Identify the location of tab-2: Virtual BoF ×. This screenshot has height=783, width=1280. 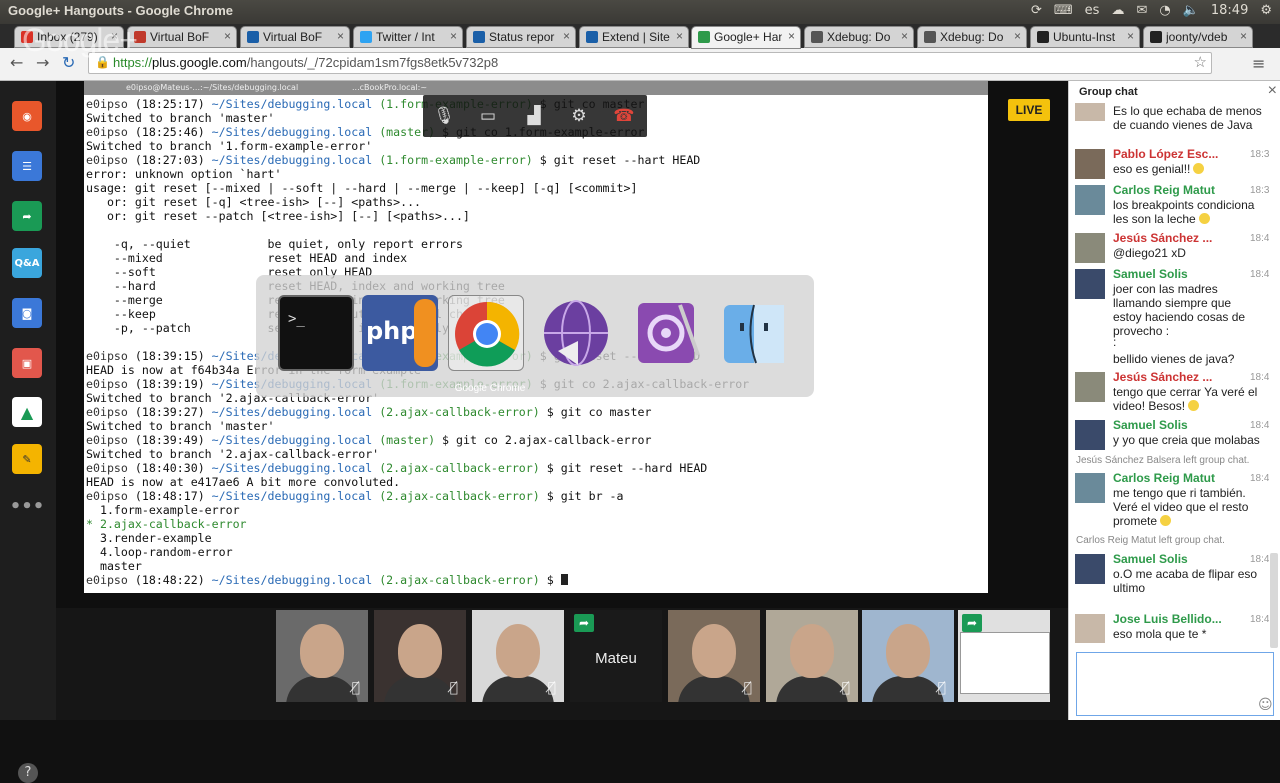
(182, 37).